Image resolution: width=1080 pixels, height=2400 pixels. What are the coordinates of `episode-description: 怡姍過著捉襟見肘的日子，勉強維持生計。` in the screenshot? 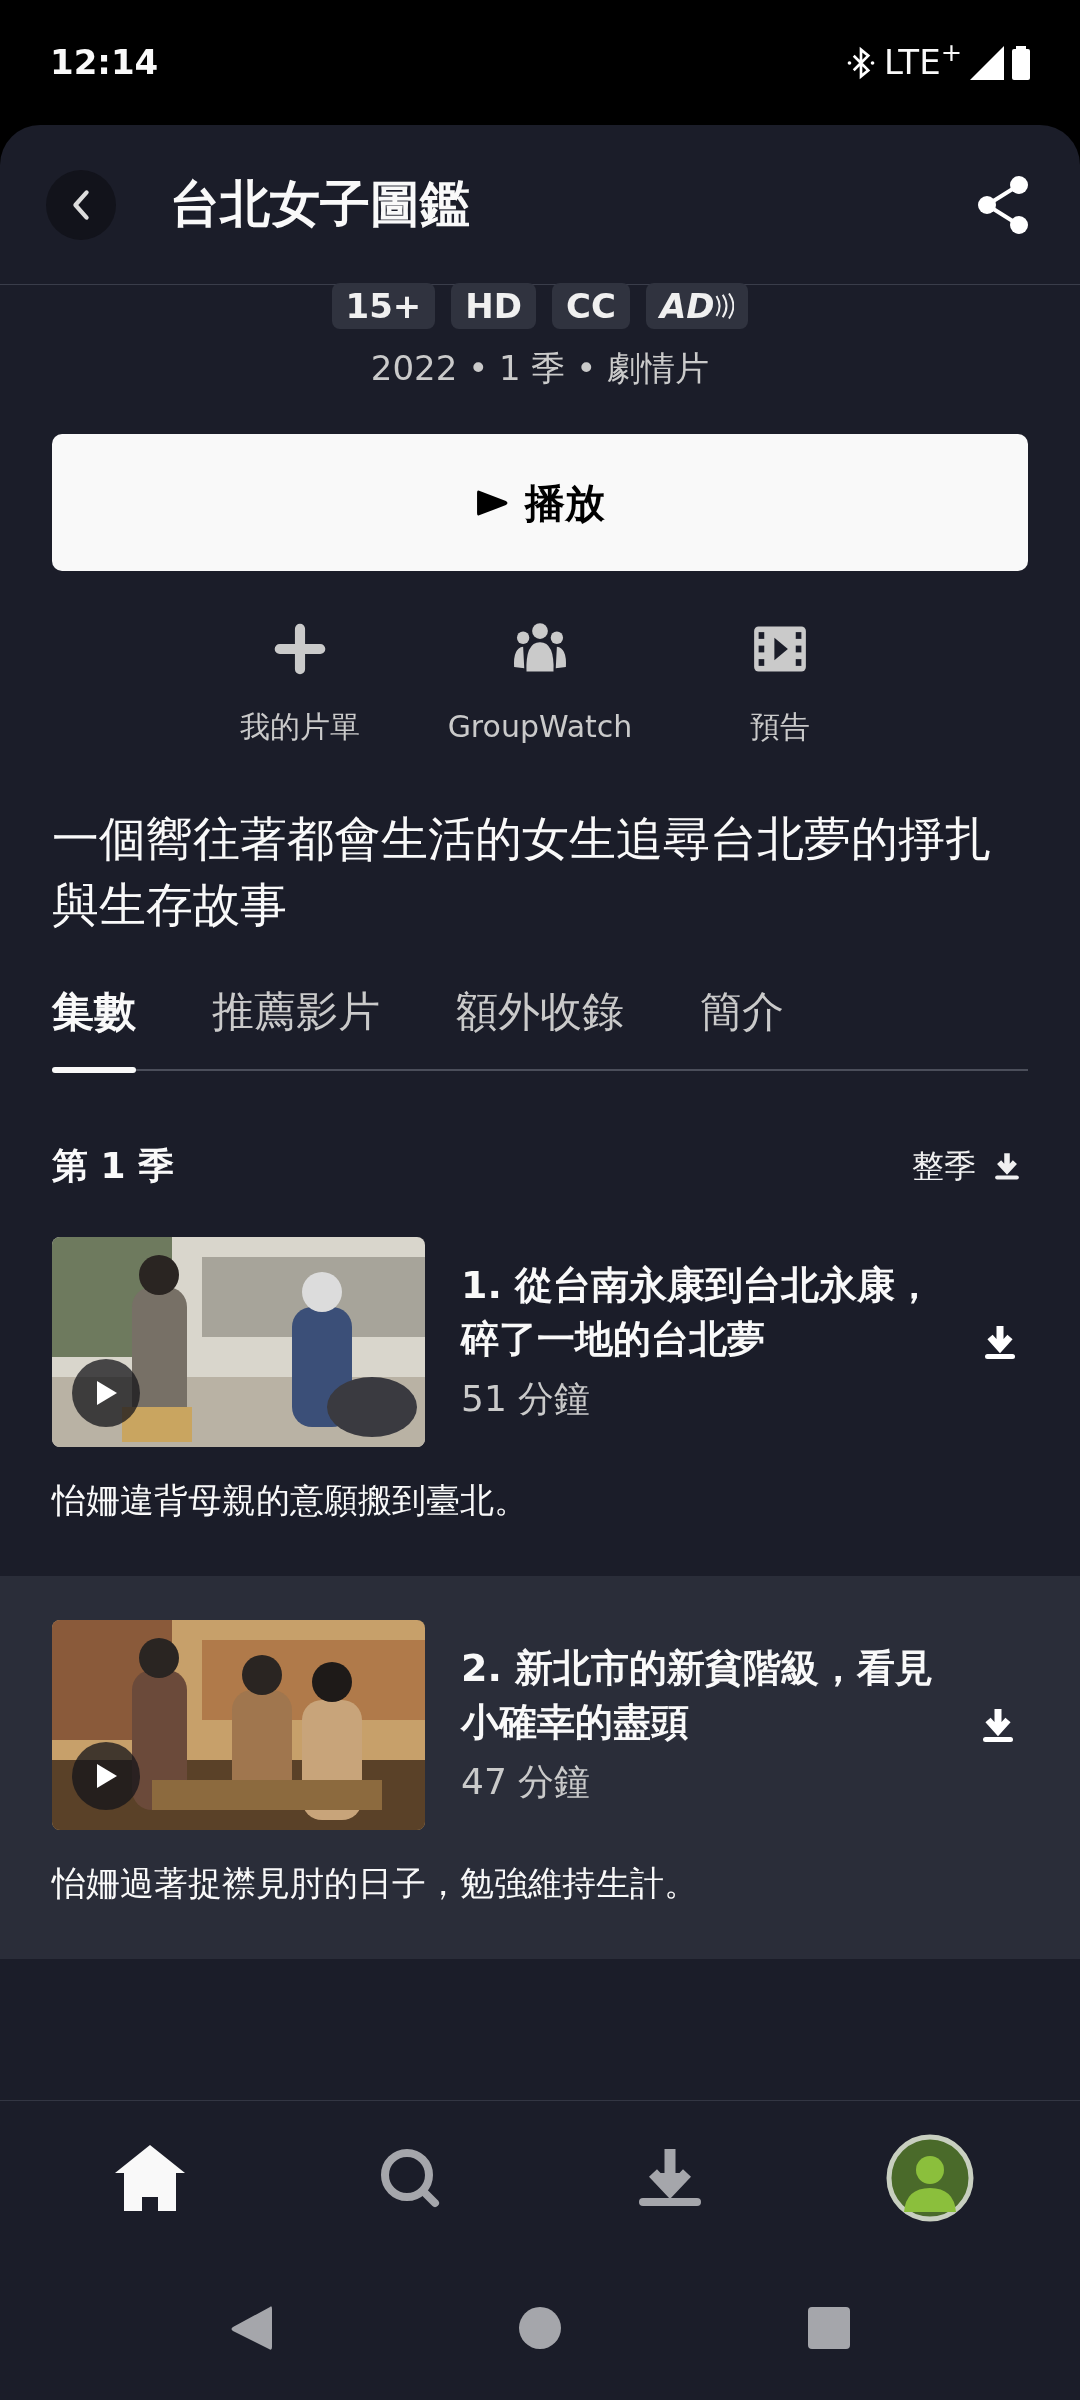 It's located at (375, 1883).